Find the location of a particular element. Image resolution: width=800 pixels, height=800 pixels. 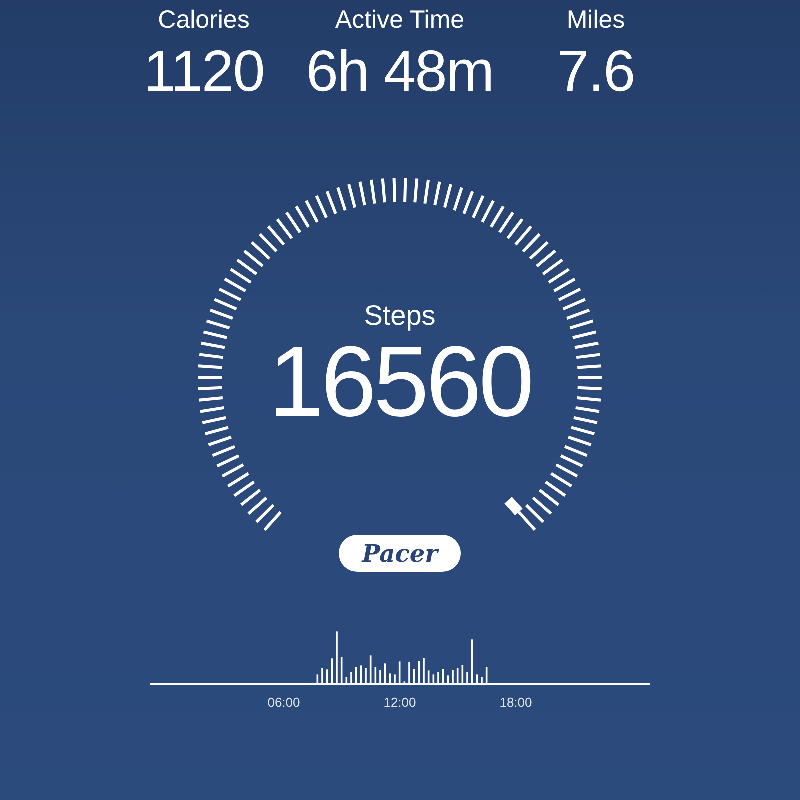

stat-label: Calories is located at coordinates (204, 20).